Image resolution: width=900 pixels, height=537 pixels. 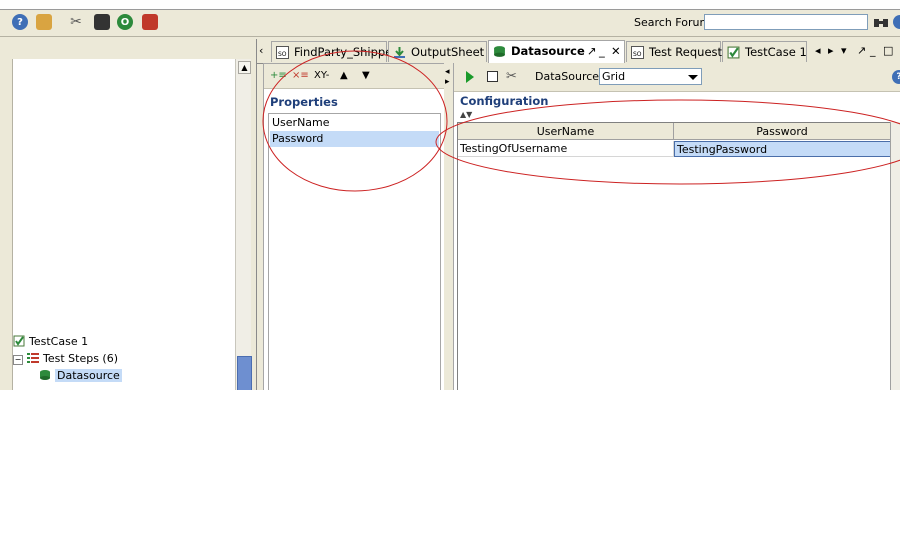 What do you see at coordinates (344, 75) in the screenshot?
I see `move-up-icon: ▲` at bounding box center [344, 75].